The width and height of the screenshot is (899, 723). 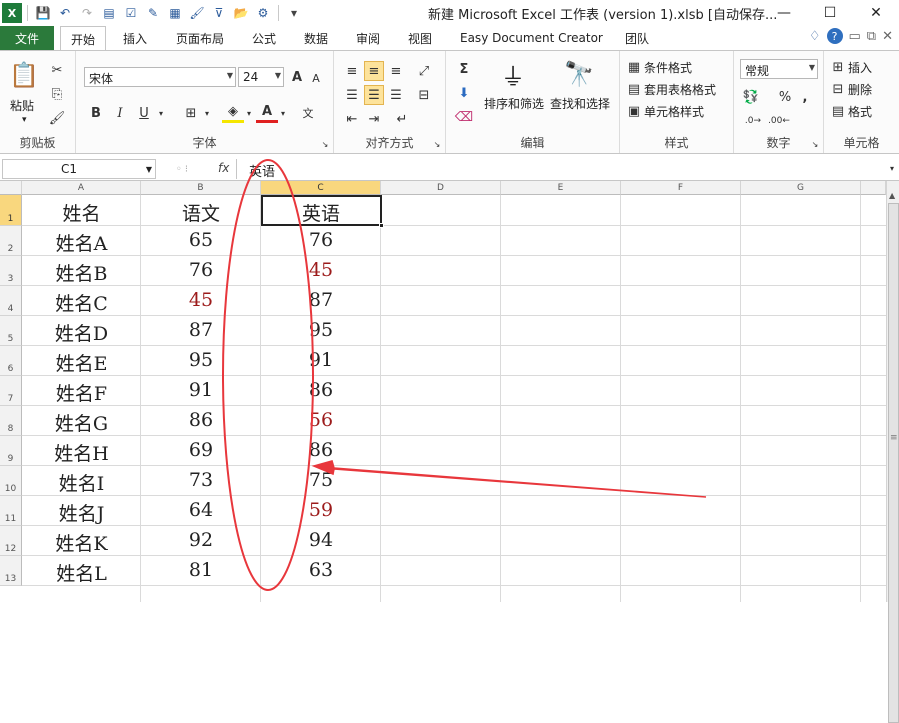 What do you see at coordinates (24, 75) in the screenshot?
I see `paste-icon: 📋` at bounding box center [24, 75].